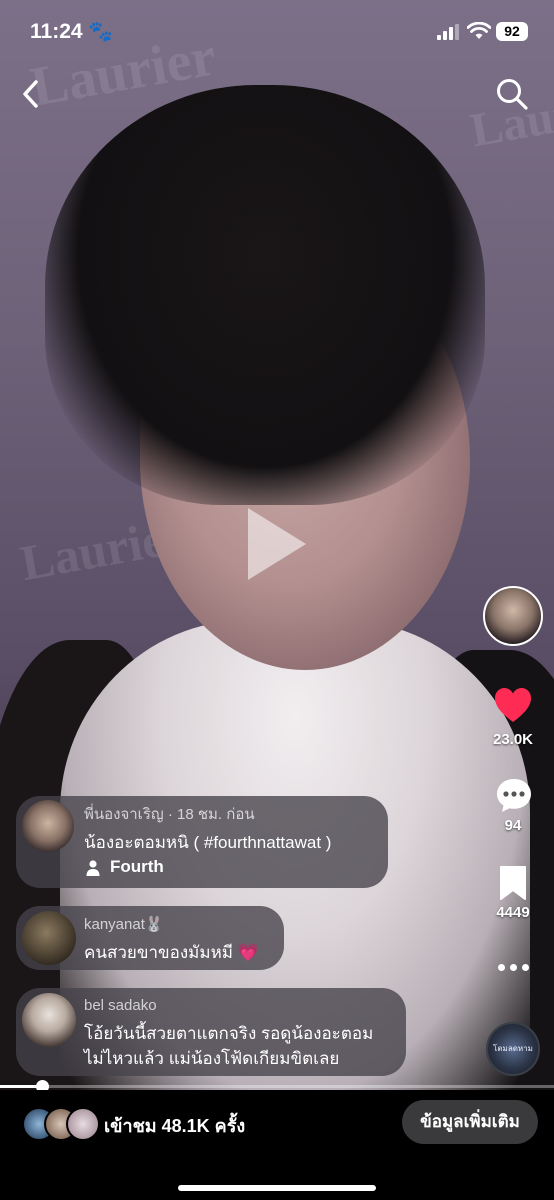  Describe the element at coordinates (32, 94) in the screenshot. I see `back-chevron-icon` at that location.